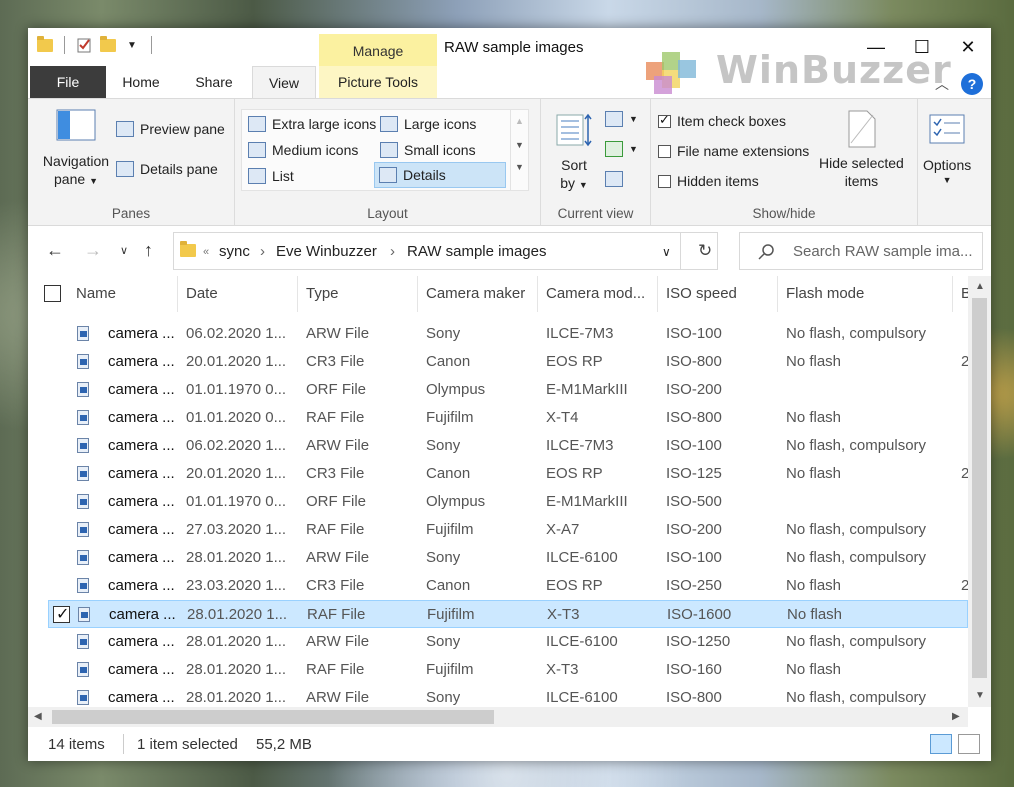  I want to click on properties-icon, so click(84, 45).